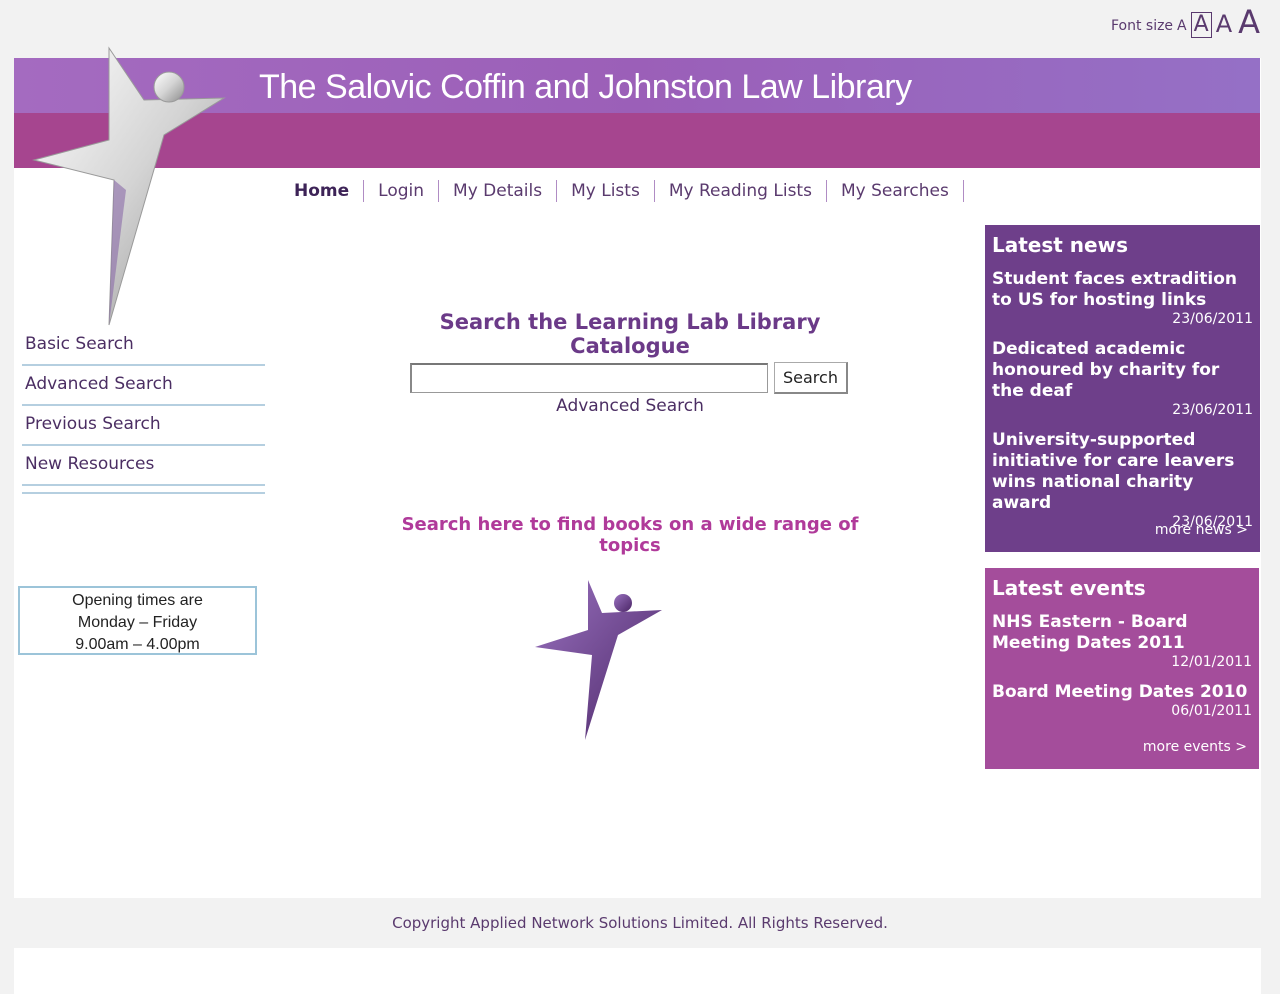  I want to click on font-size-large-button: A, so click(1224, 24).